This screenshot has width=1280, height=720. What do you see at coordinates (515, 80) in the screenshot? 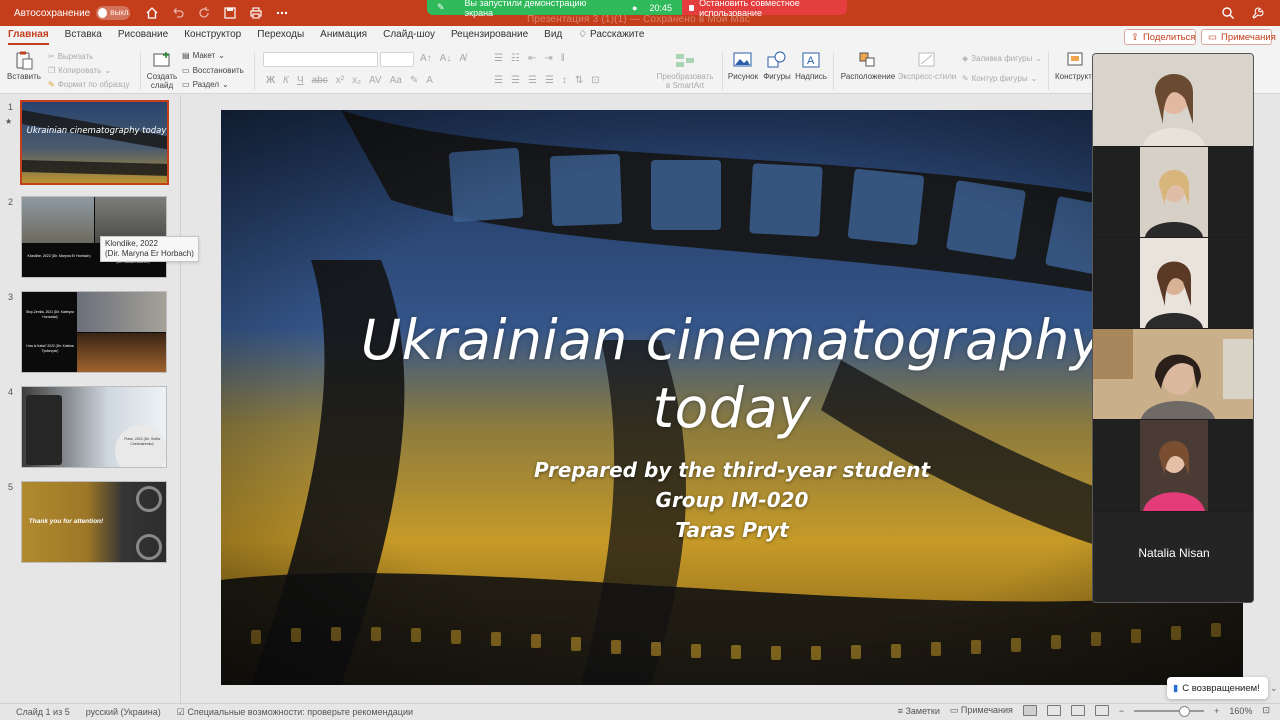
I see `align-center-icon: ☰` at bounding box center [515, 80].